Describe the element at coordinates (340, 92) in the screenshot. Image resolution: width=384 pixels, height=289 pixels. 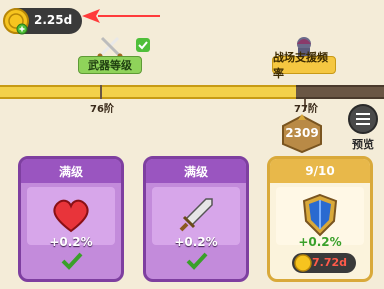
I see `progress-bar-remaining` at that location.